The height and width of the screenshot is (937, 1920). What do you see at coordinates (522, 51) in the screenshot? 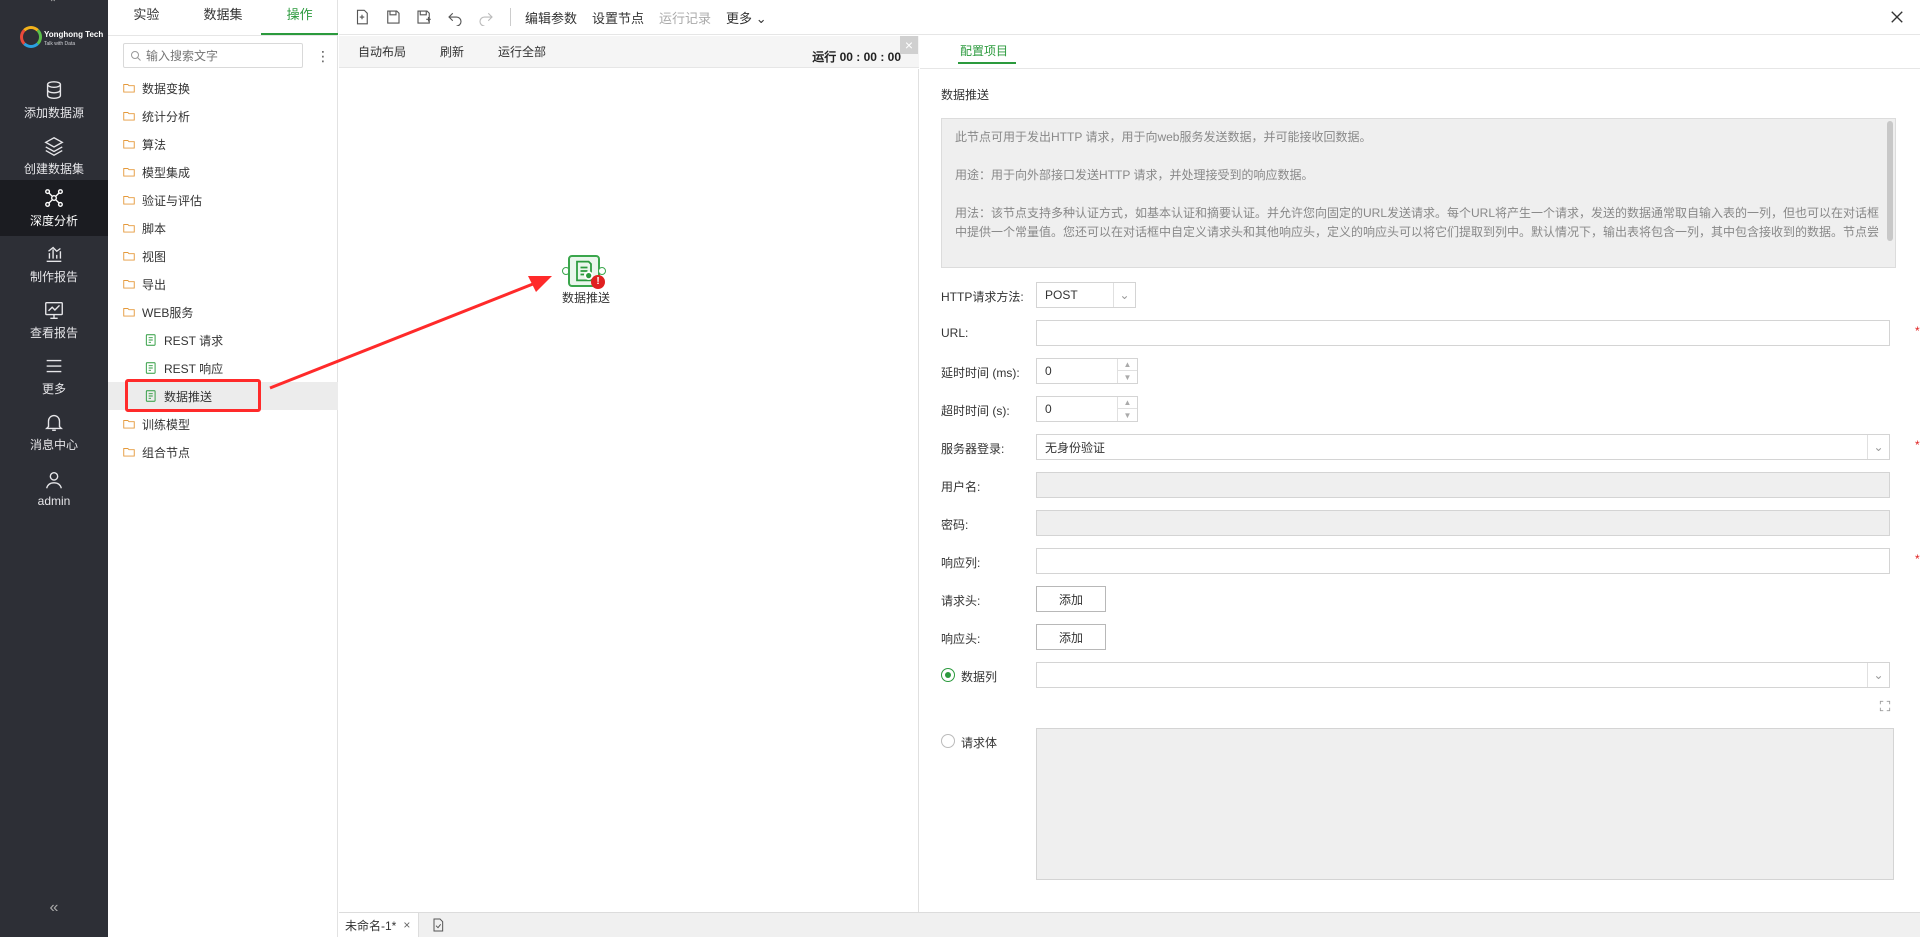
I see `run-all-button: 运行全部` at bounding box center [522, 51].